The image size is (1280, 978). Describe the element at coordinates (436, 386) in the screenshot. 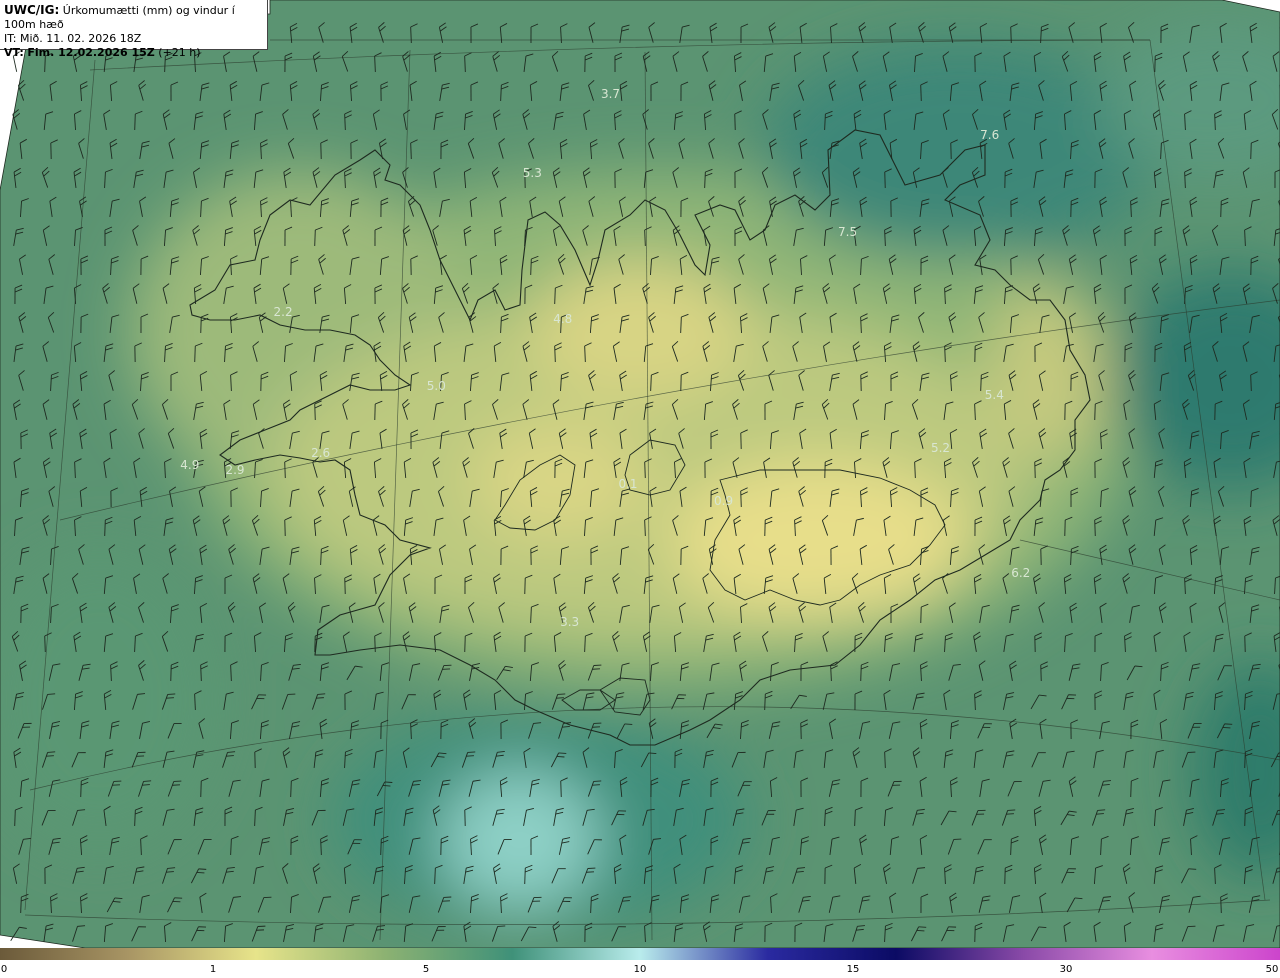

I see `field-value-label: 5.0` at that location.